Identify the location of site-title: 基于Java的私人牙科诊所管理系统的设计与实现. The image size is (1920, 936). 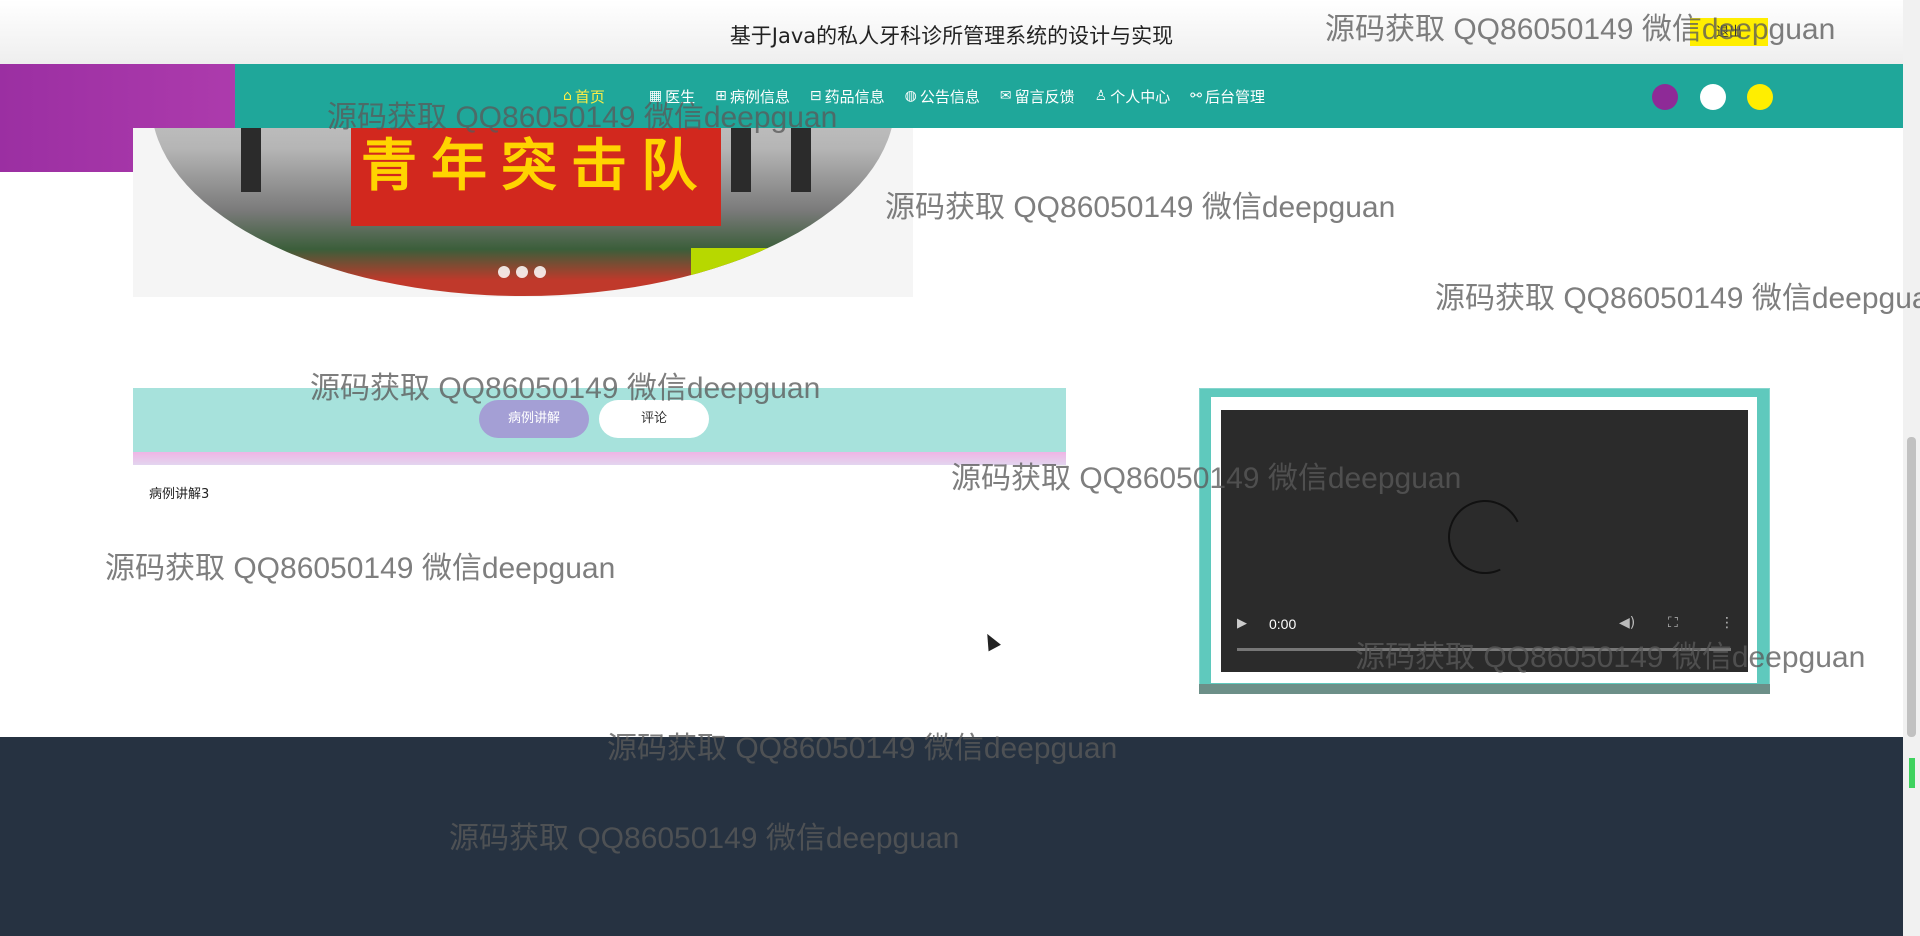
(951, 36).